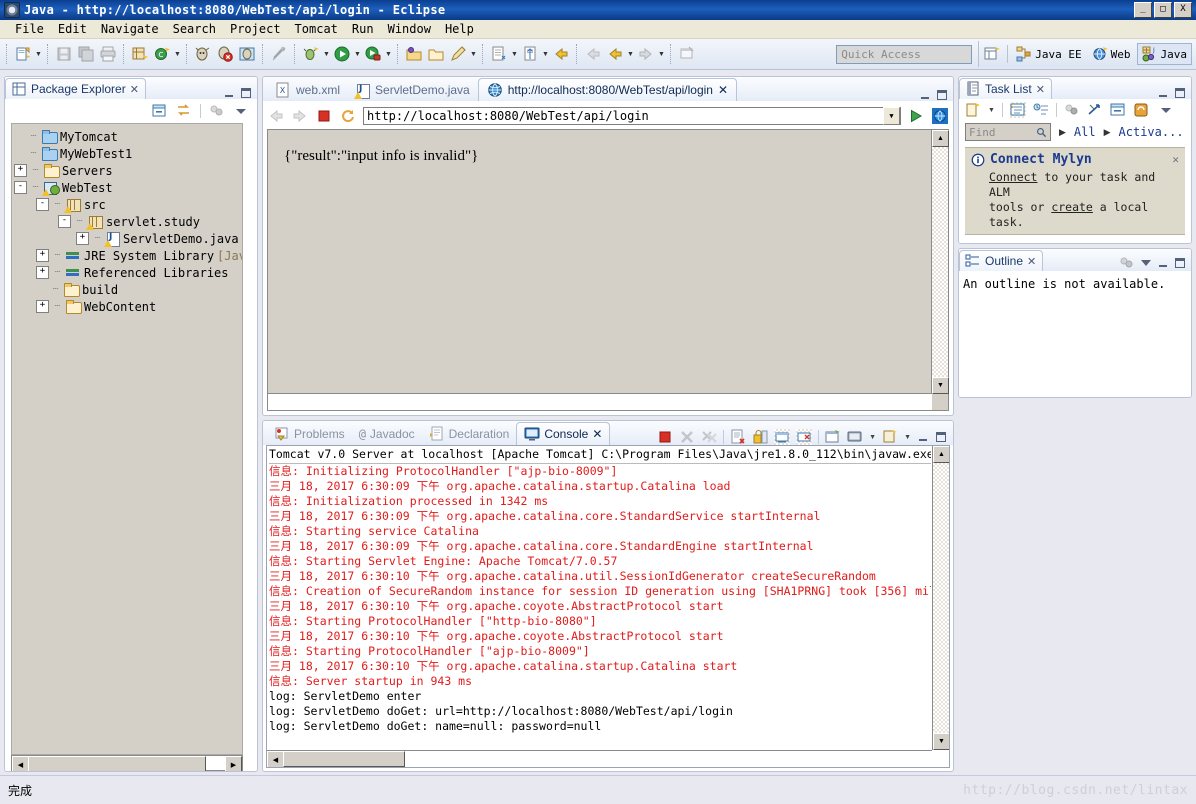  Describe the element at coordinates (75, 88) in the screenshot. I see `tab-package-explorer: Package Explorer ✕` at that location.